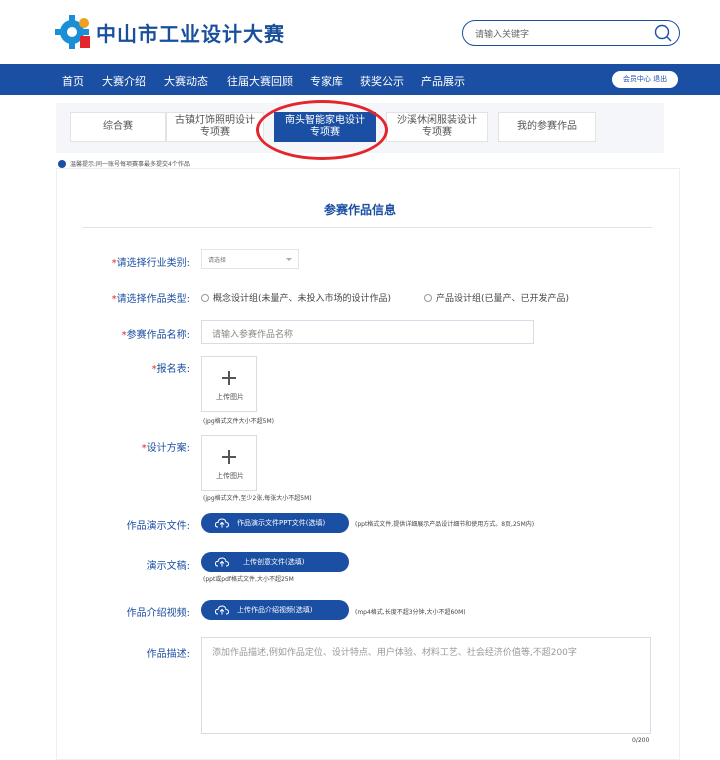  Describe the element at coordinates (326, 81) in the screenshot. I see `nav-item-experts: 专家库` at that location.